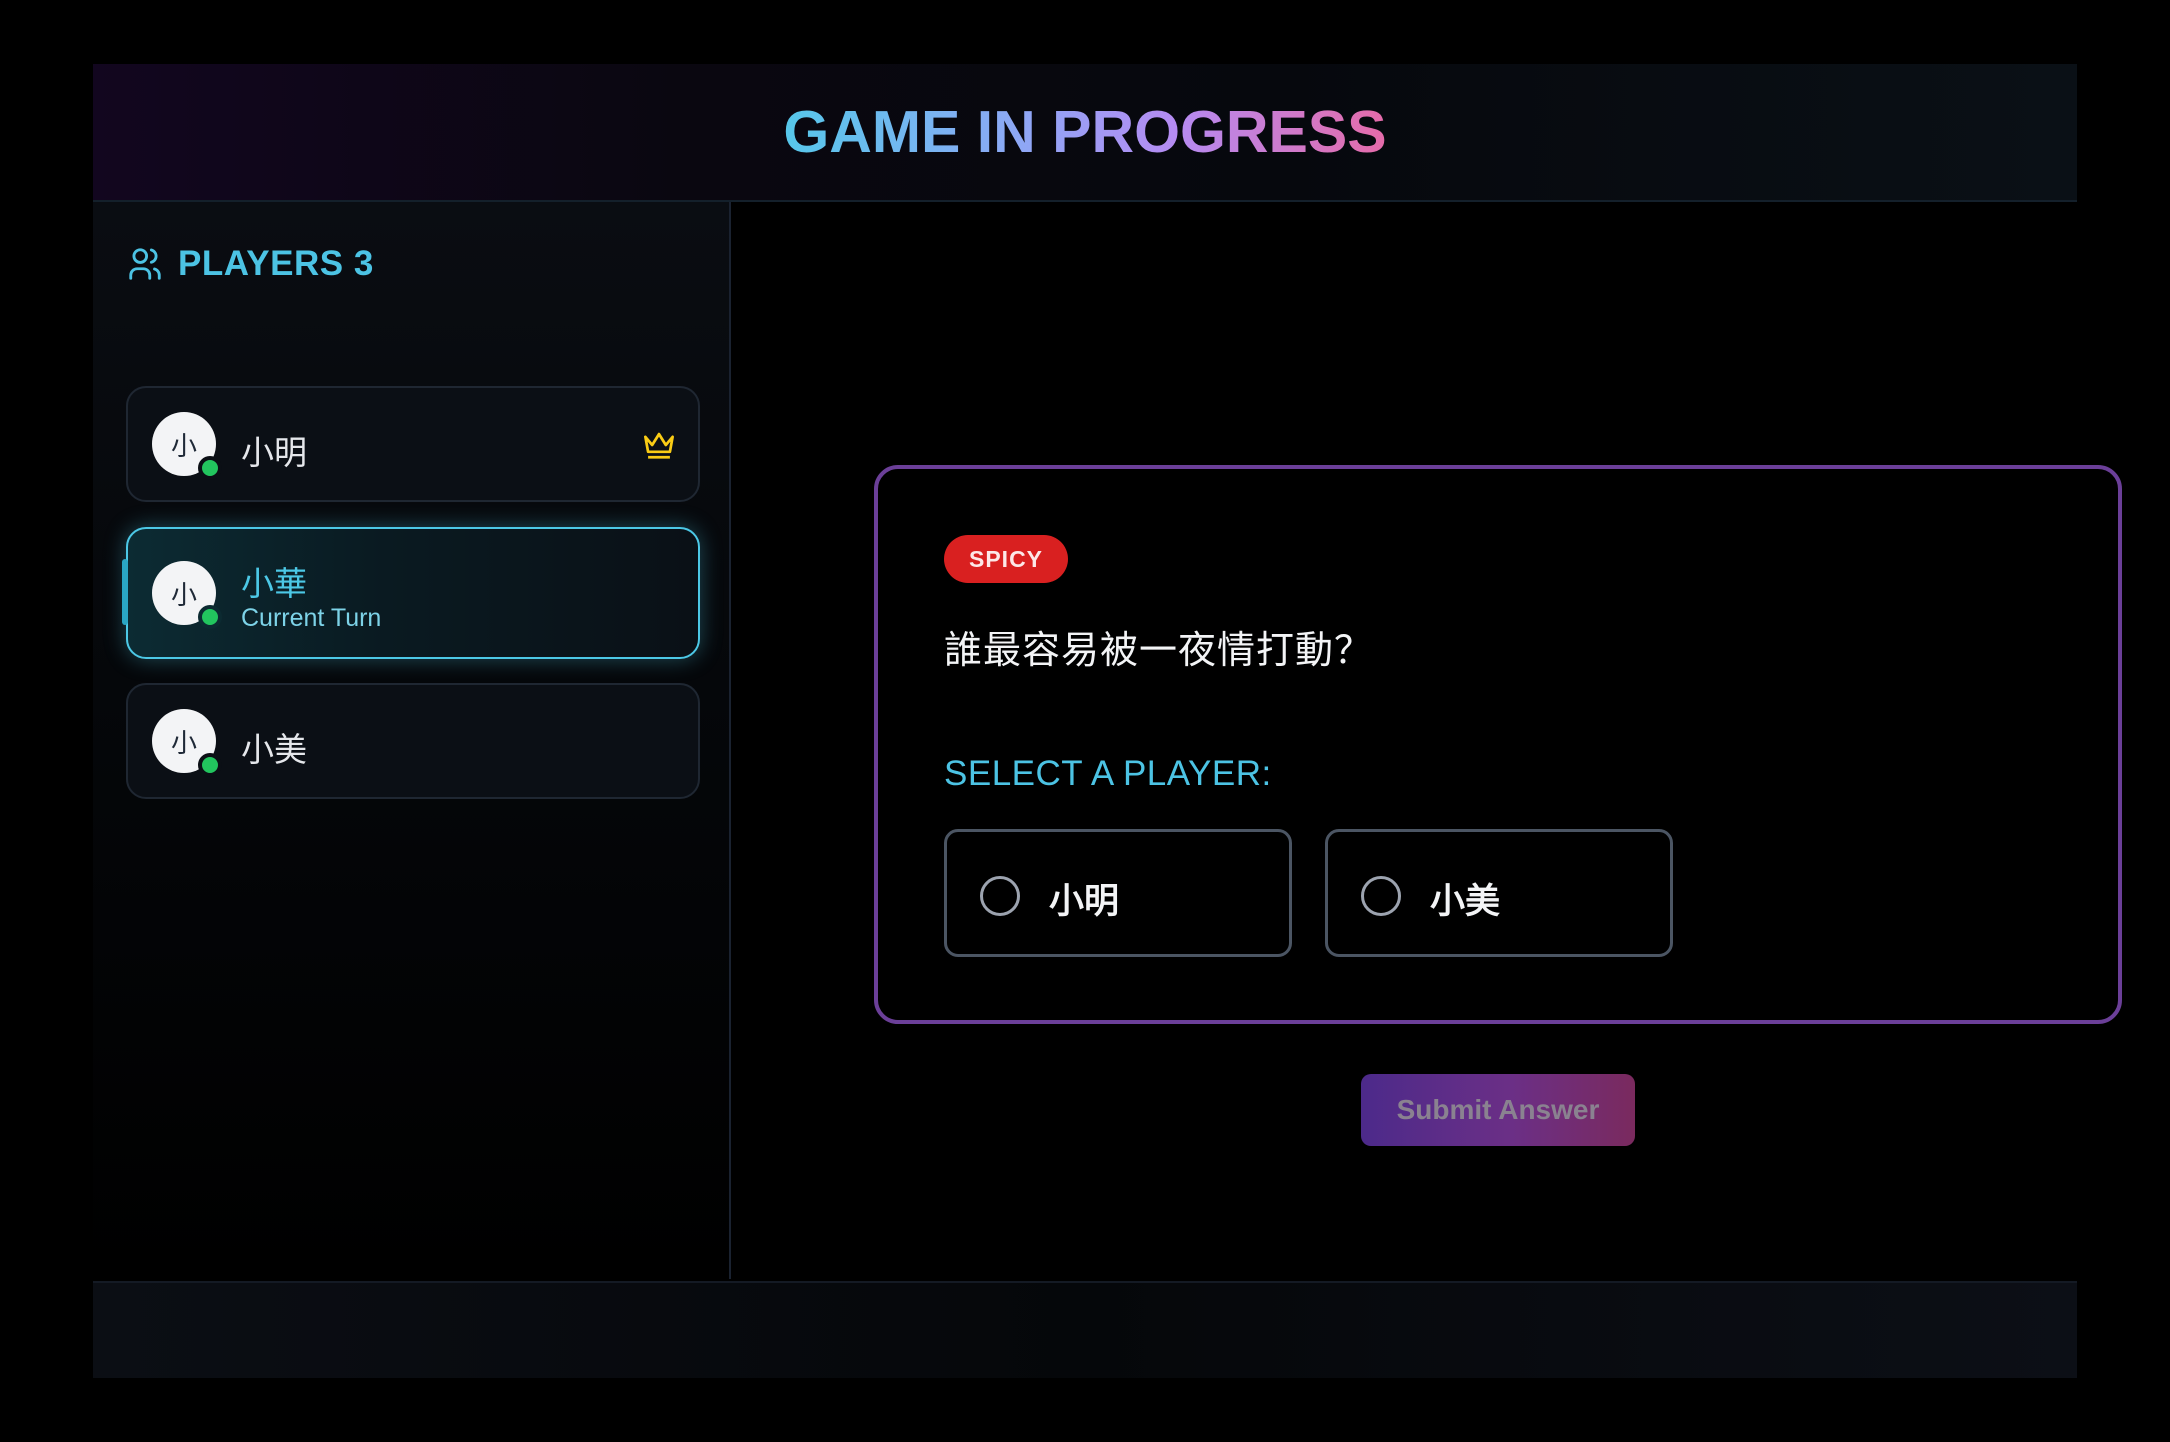  What do you see at coordinates (145, 264) in the screenshot?
I see `users-icon` at bounding box center [145, 264].